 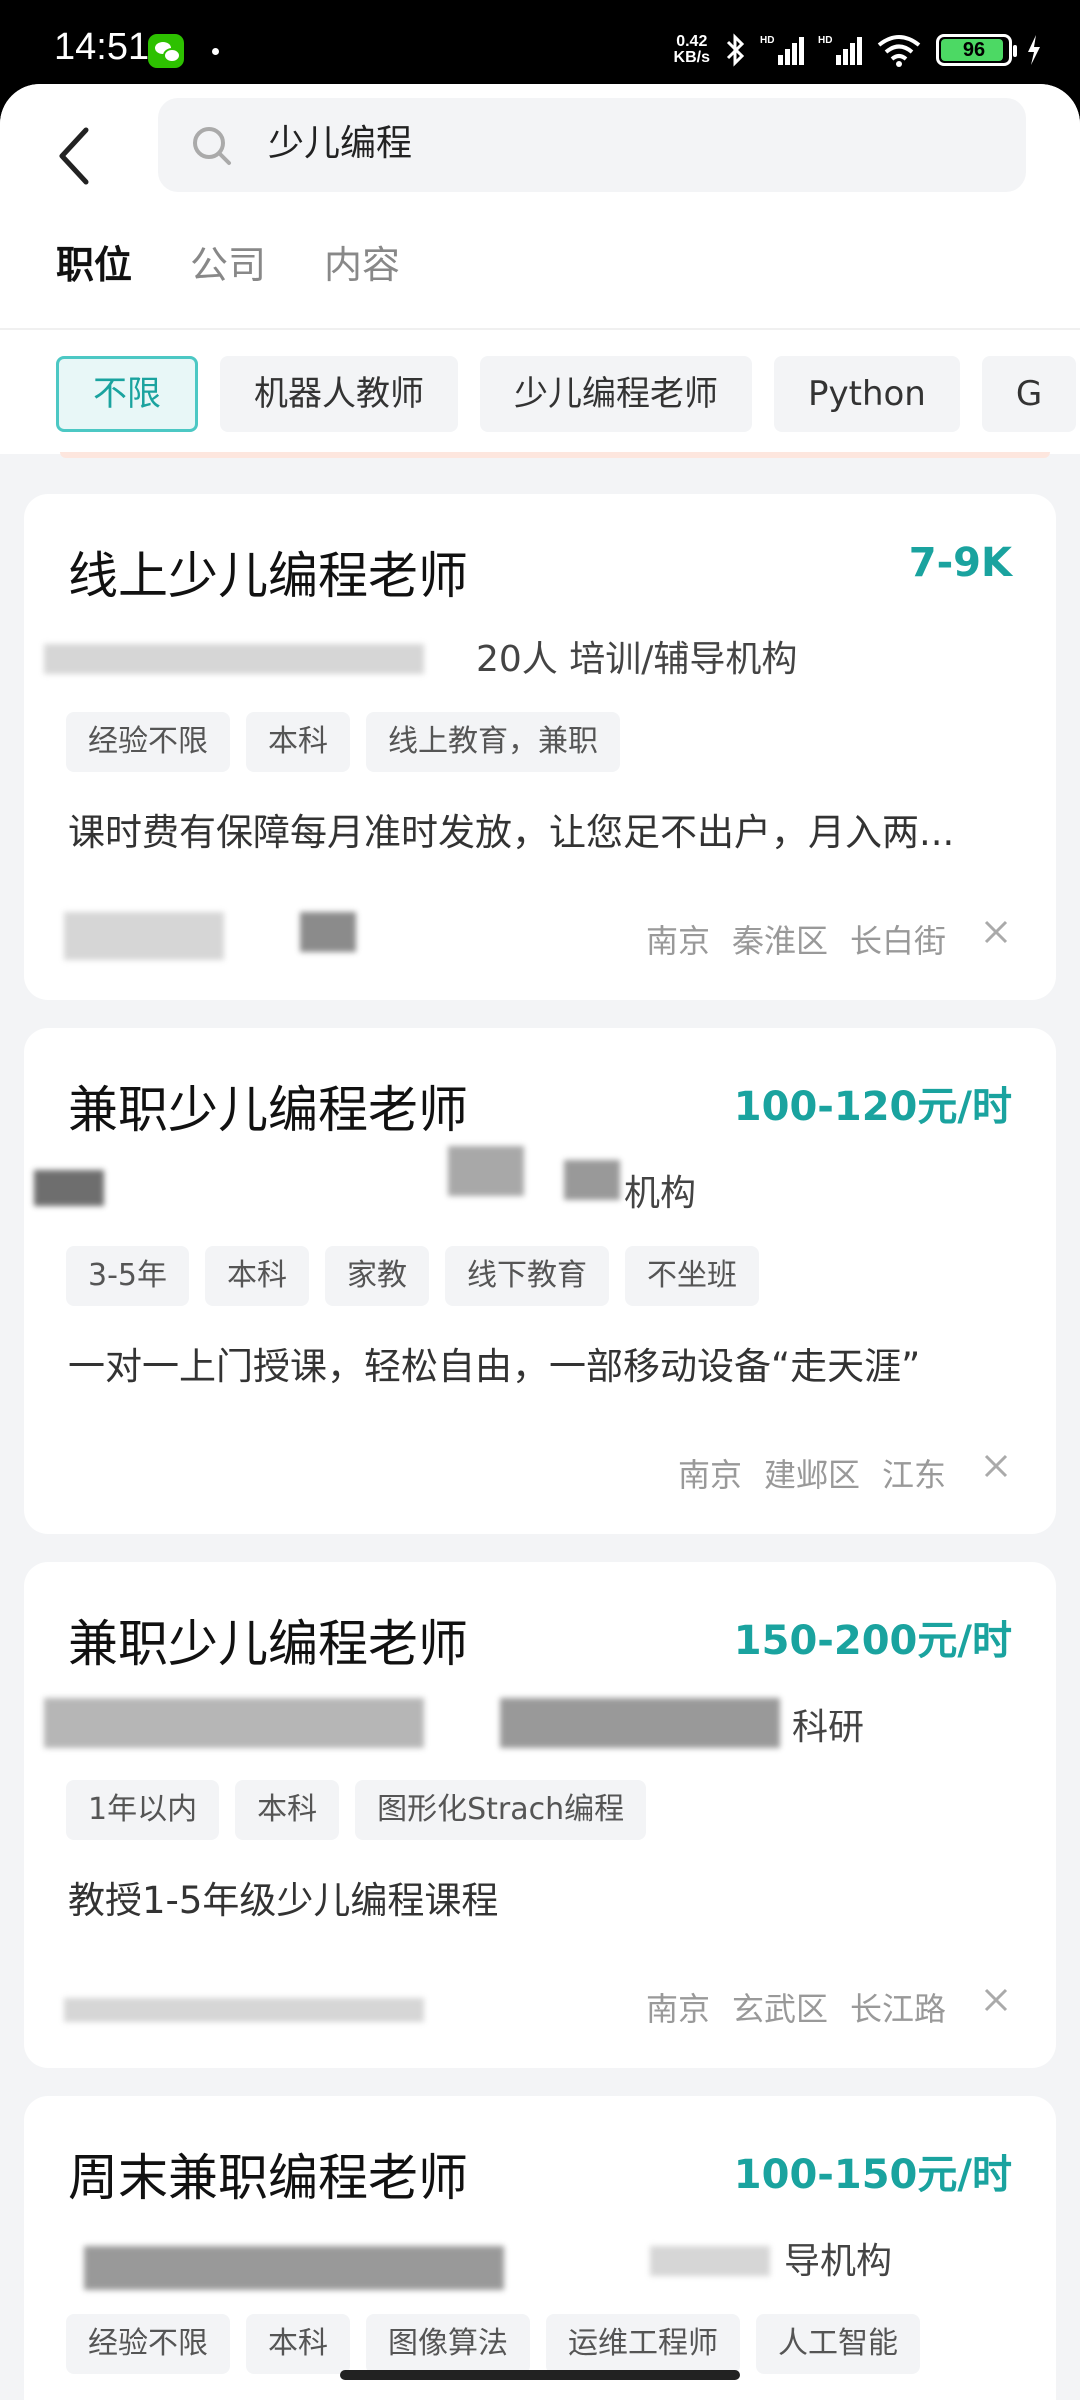 I want to click on status-time: 14:51, so click(x=102, y=47).